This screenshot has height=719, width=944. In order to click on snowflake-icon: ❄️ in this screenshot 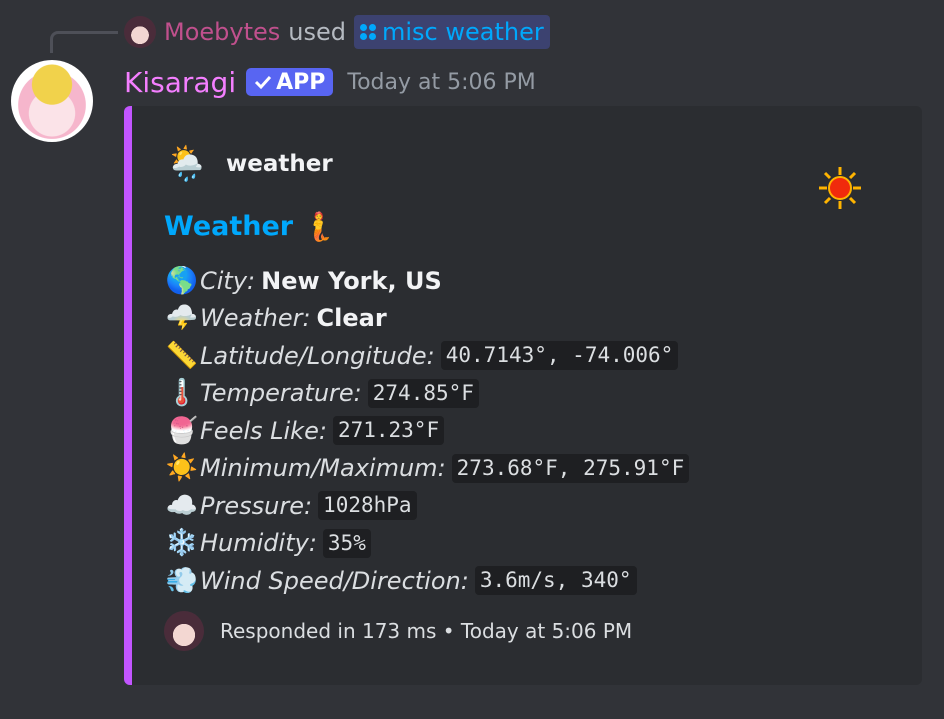, I will do `click(182, 543)`.